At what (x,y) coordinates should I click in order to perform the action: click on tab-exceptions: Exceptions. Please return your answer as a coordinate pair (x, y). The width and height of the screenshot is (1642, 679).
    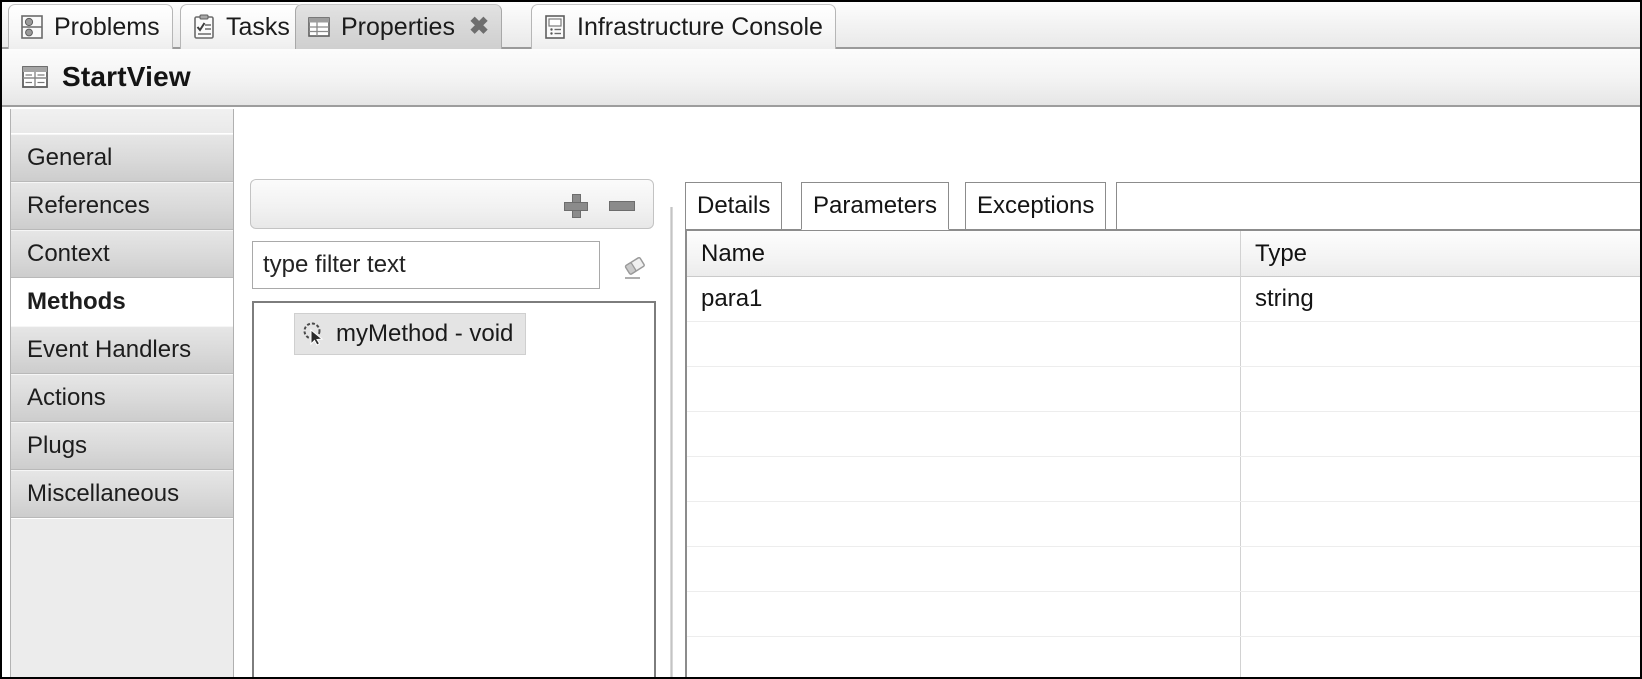
    Looking at the image, I should click on (1036, 206).